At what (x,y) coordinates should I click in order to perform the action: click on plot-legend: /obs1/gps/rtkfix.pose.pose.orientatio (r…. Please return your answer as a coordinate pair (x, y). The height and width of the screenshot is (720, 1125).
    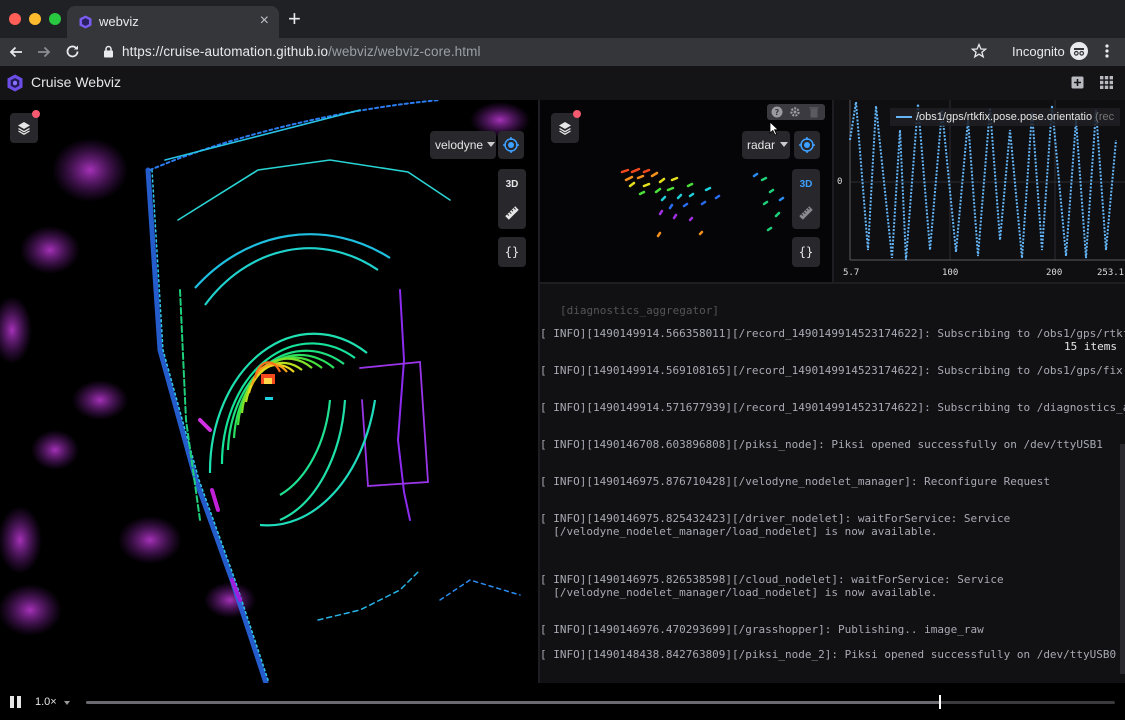
    Looking at the image, I should click on (1005, 117).